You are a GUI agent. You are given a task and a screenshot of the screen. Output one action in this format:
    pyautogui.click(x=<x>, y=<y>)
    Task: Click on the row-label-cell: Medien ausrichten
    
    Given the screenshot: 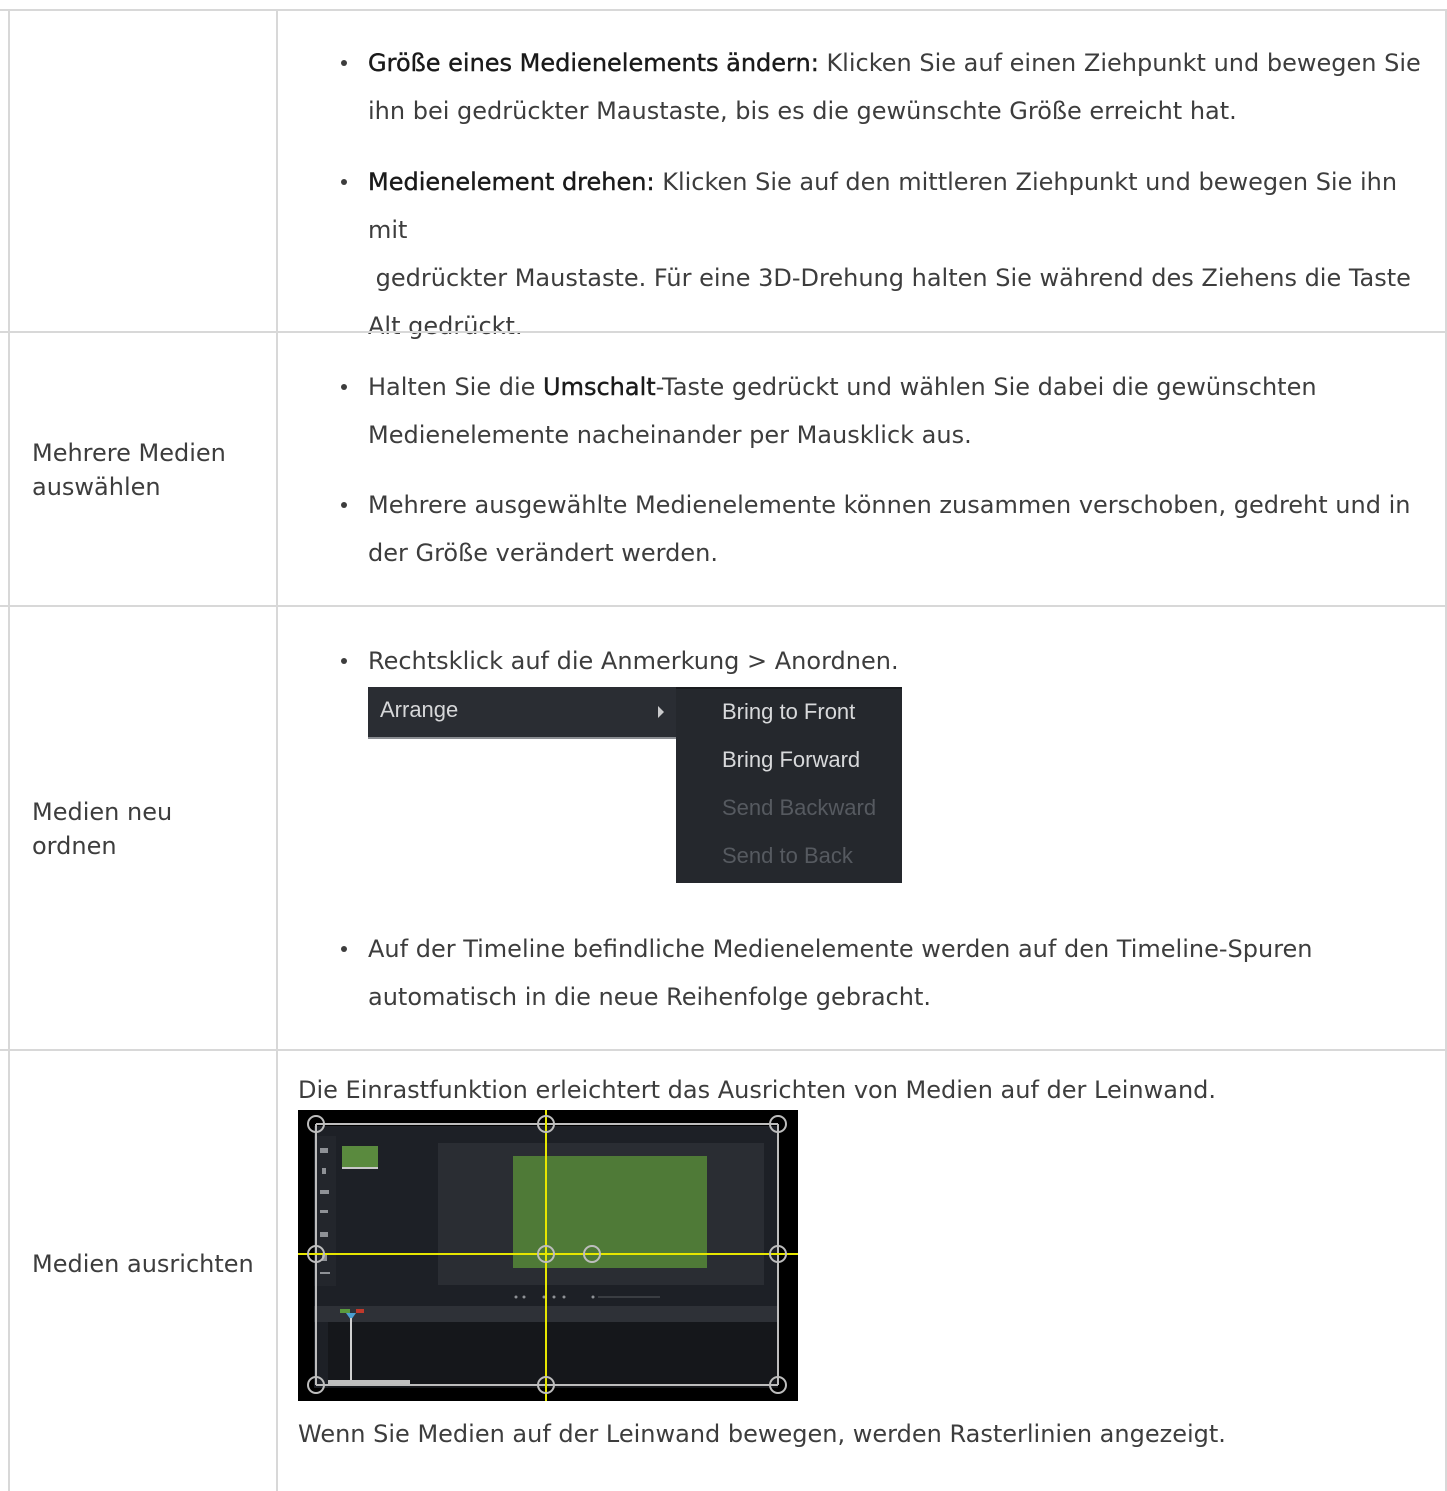 What is the action you would take?
    pyautogui.click(x=143, y=1271)
    